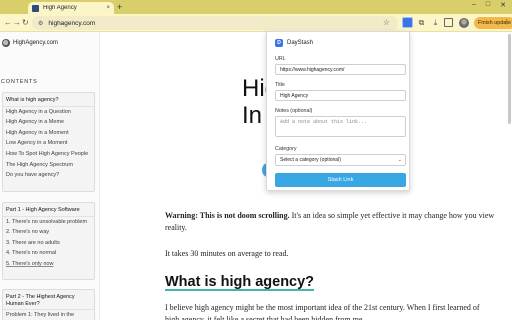 The height and width of the screenshot is (320, 512). Describe the element at coordinates (448, 22) in the screenshot. I see `side-panel-icon` at that location.